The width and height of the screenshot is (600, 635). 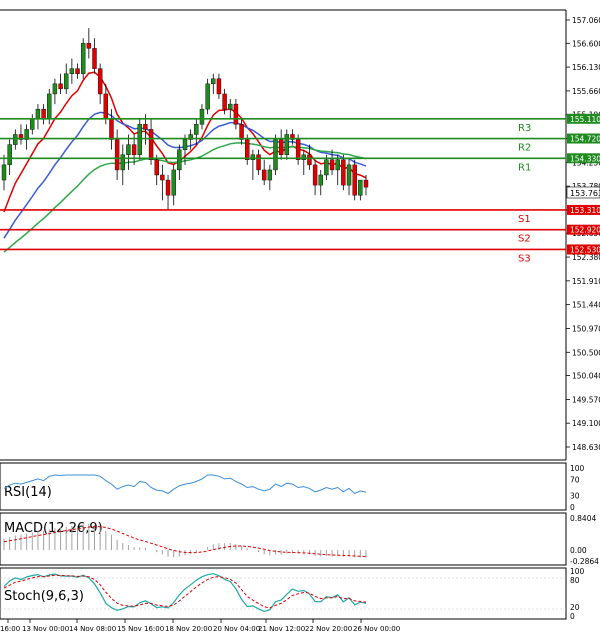 What do you see at coordinates (28, 492) in the screenshot?
I see `rsi-label: RSI(14)` at bounding box center [28, 492].